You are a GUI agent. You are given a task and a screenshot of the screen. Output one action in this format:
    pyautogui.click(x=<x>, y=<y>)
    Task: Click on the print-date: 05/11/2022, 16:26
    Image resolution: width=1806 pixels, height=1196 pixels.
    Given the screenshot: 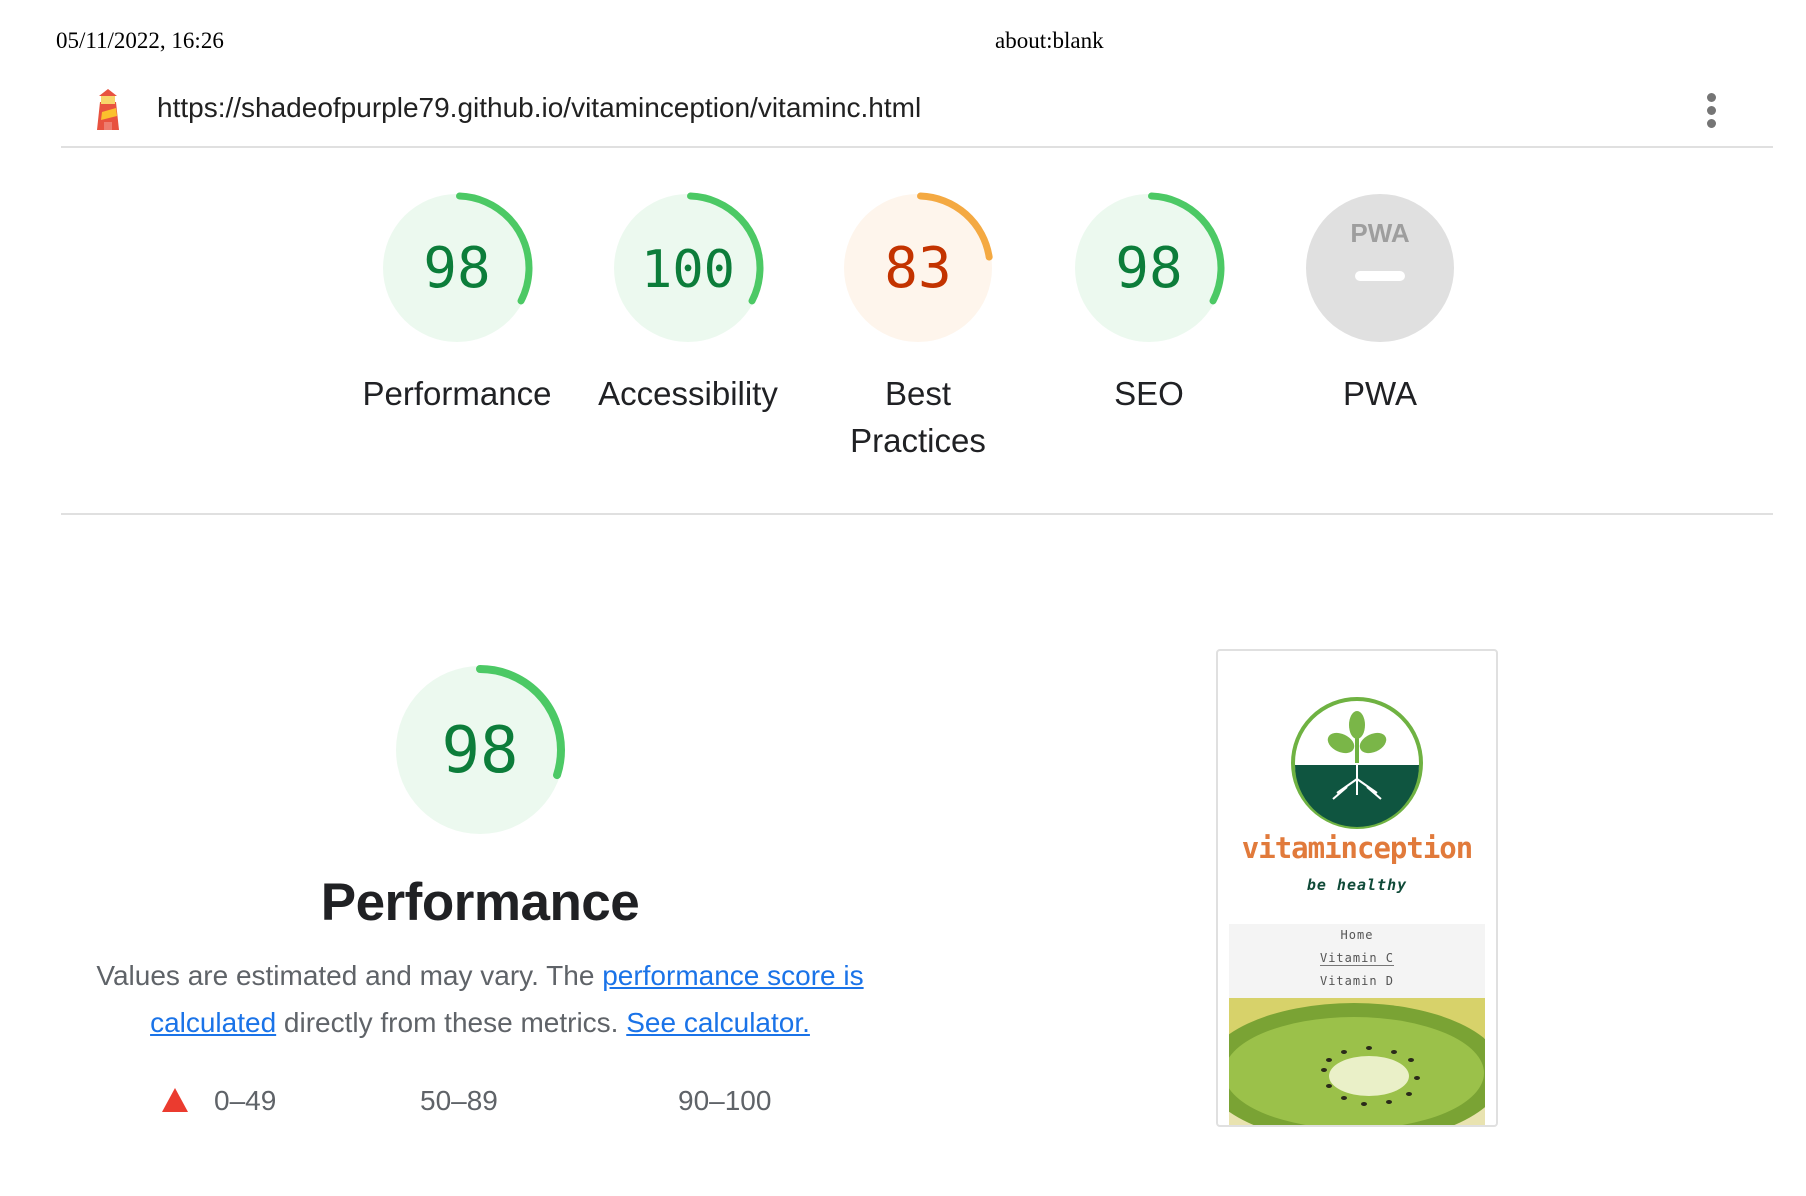 What is the action you would take?
    pyautogui.click(x=140, y=40)
    